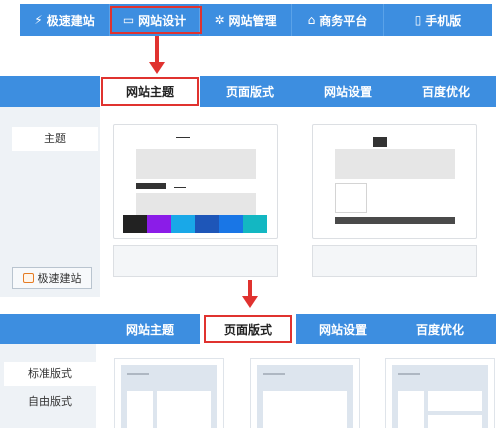 The width and height of the screenshot is (500, 428). What do you see at coordinates (183, 137) in the screenshot?
I see `thumb-logo-bar` at bounding box center [183, 137].